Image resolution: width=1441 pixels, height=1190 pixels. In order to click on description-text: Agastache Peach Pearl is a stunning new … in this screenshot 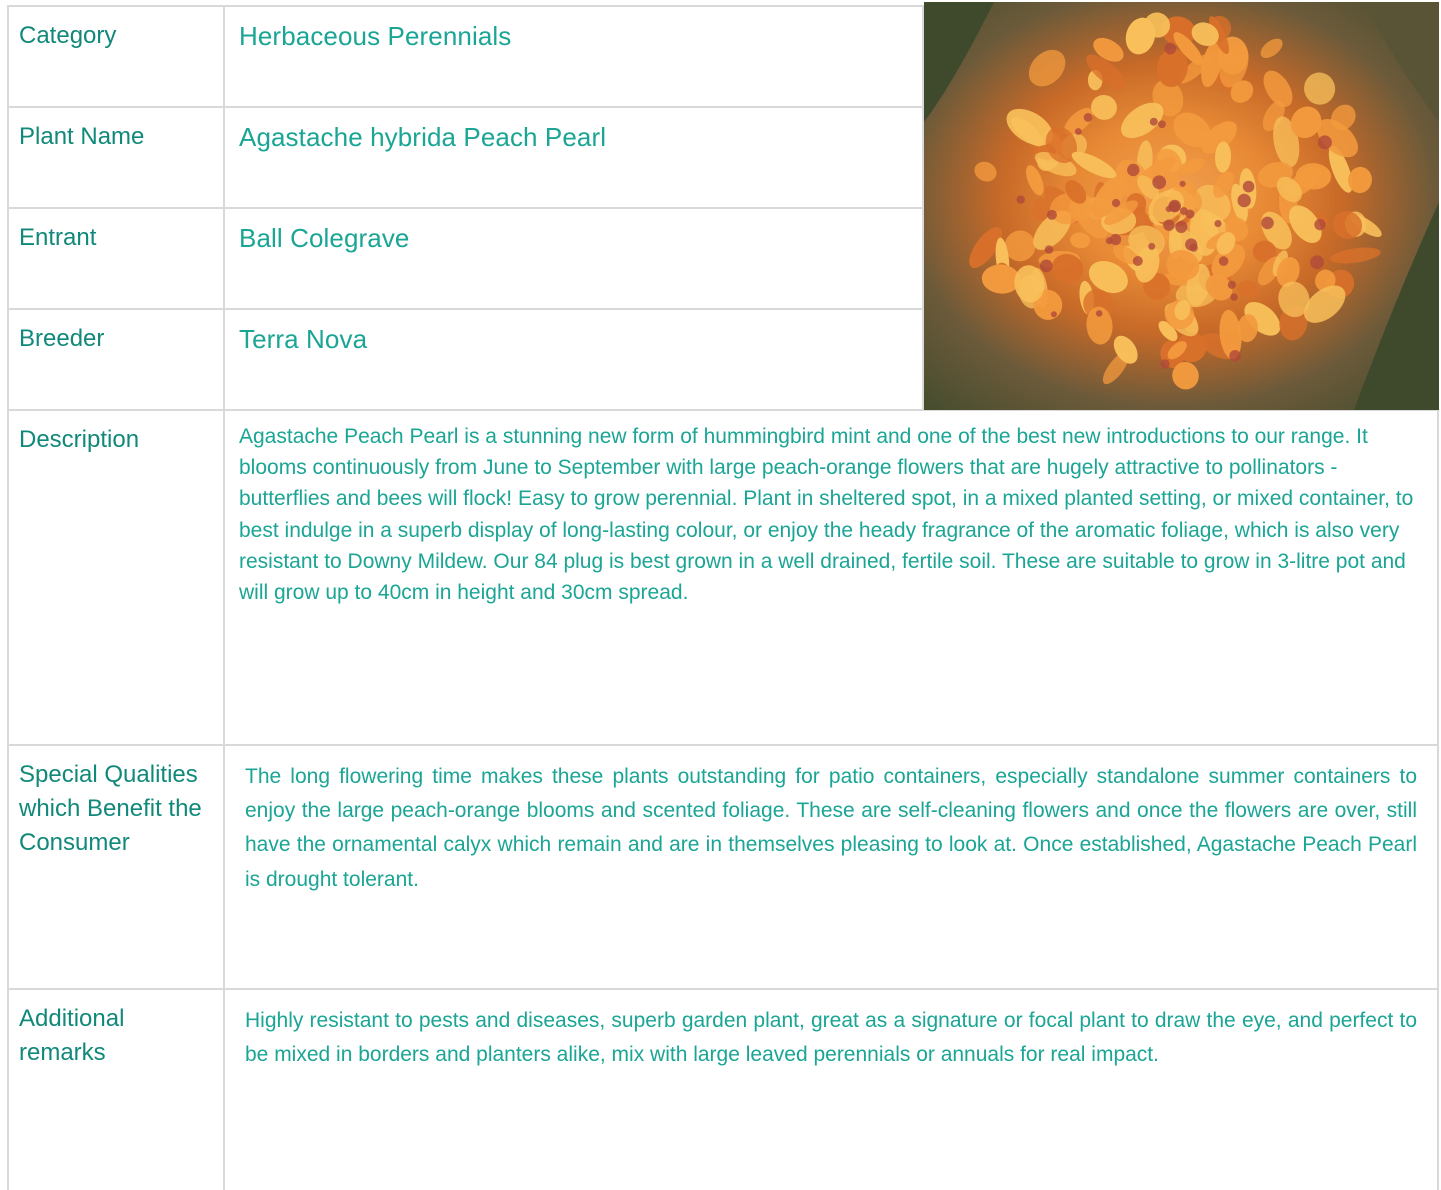, I will do `click(826, 515)`.